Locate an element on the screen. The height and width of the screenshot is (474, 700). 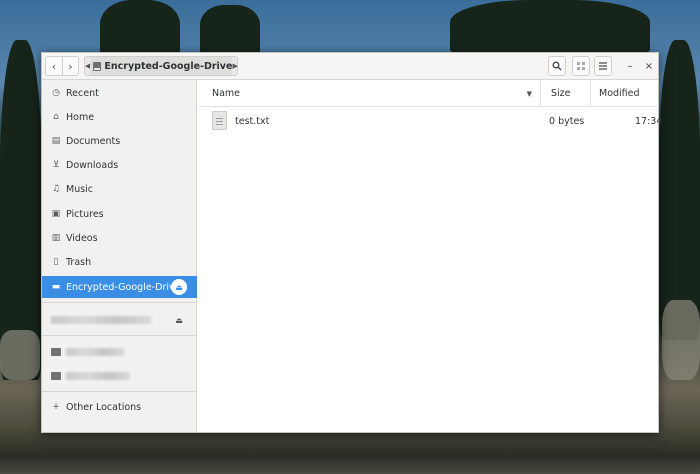
sidebar-item-encrypted-google-drive: ▬ Encrypted-Google-Drive ⏏ is located at coordinates (119, 287).